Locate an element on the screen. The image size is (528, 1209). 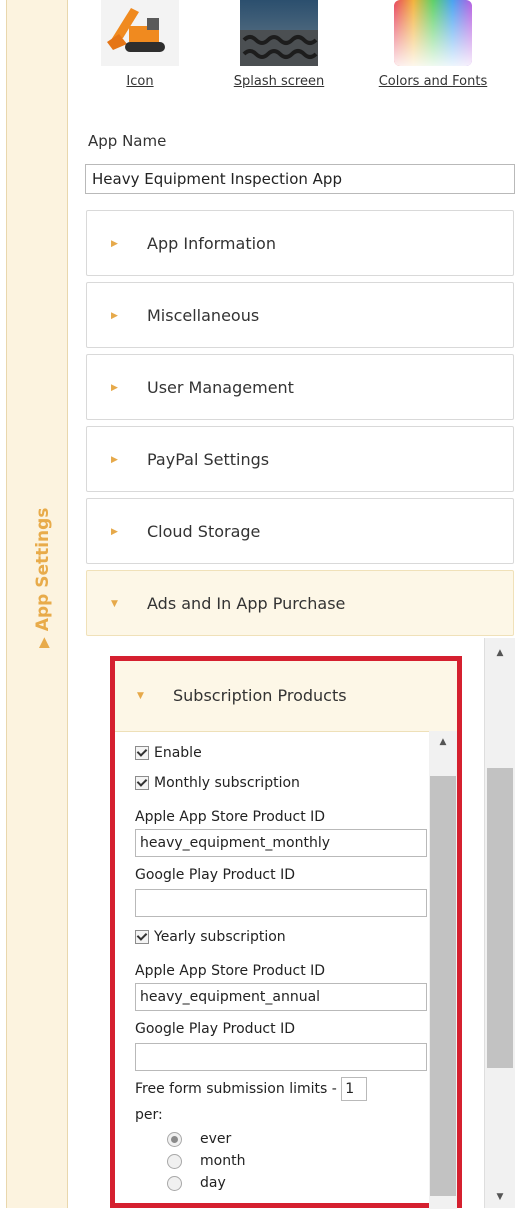
yearly-row: Yearly subscription is located at coordinates (210, 937).